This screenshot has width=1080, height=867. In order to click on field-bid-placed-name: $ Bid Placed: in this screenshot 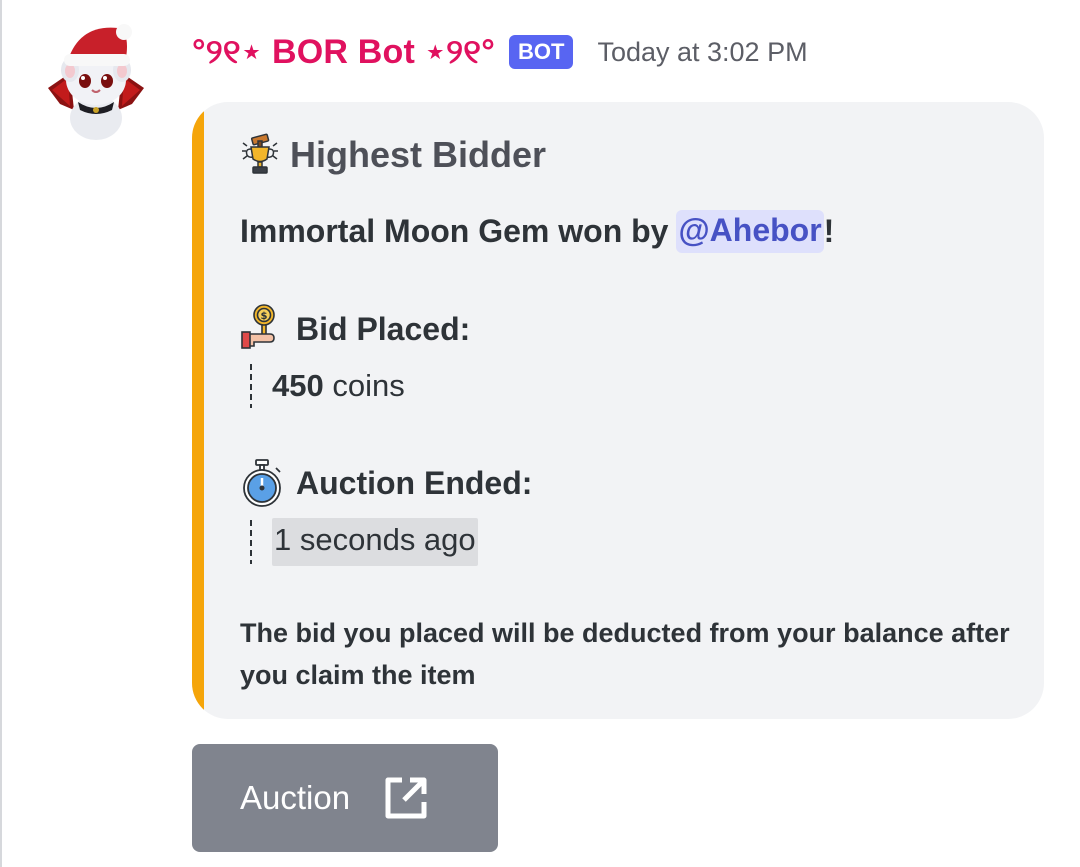, I will do `click(355, 329)`.